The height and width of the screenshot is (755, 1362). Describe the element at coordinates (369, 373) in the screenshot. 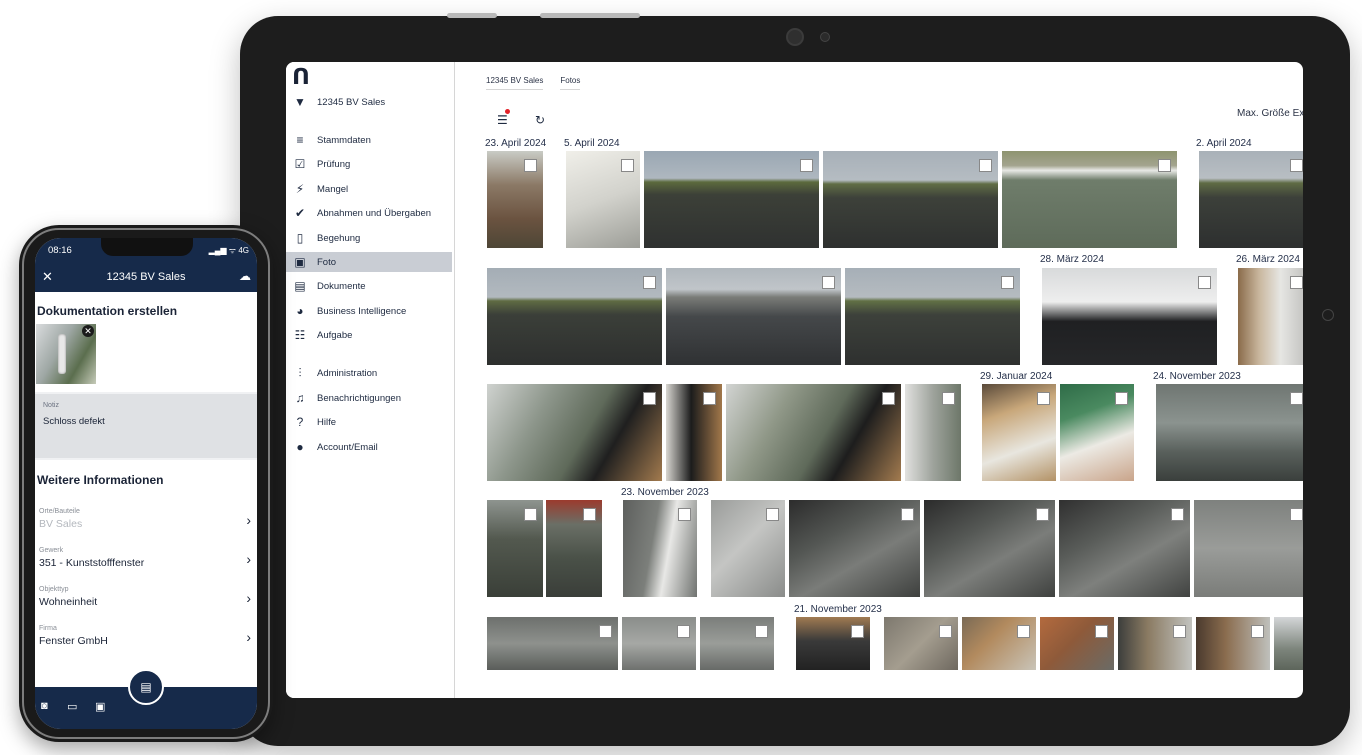

I see `sidebar-item-administration: ⫶ Administration` at that location.